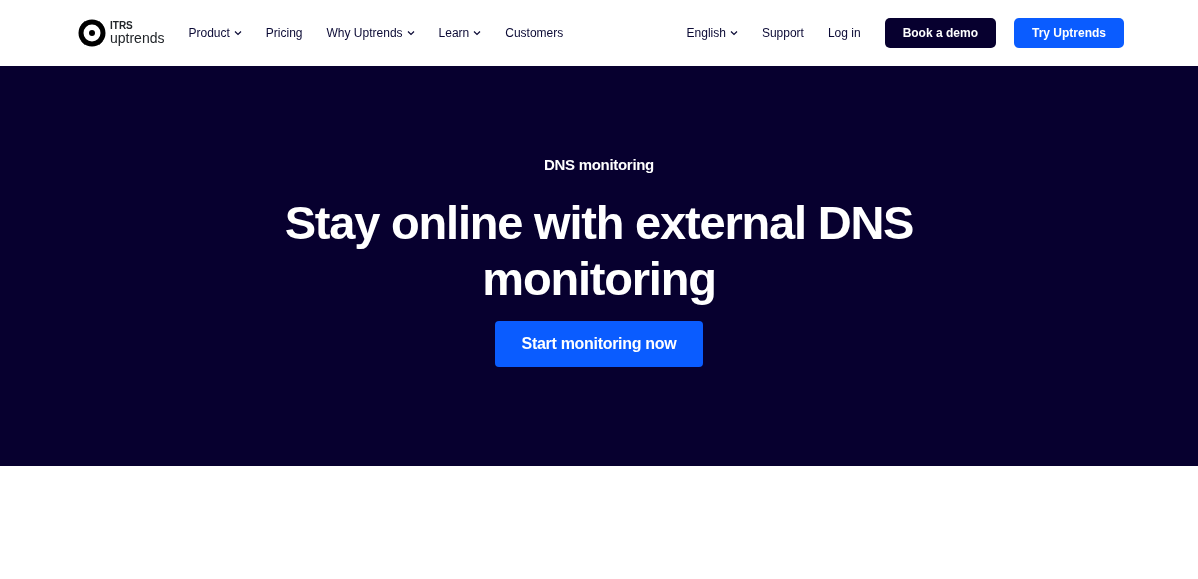  I want to click on nav-dropdown: Product, so click(215, 33).